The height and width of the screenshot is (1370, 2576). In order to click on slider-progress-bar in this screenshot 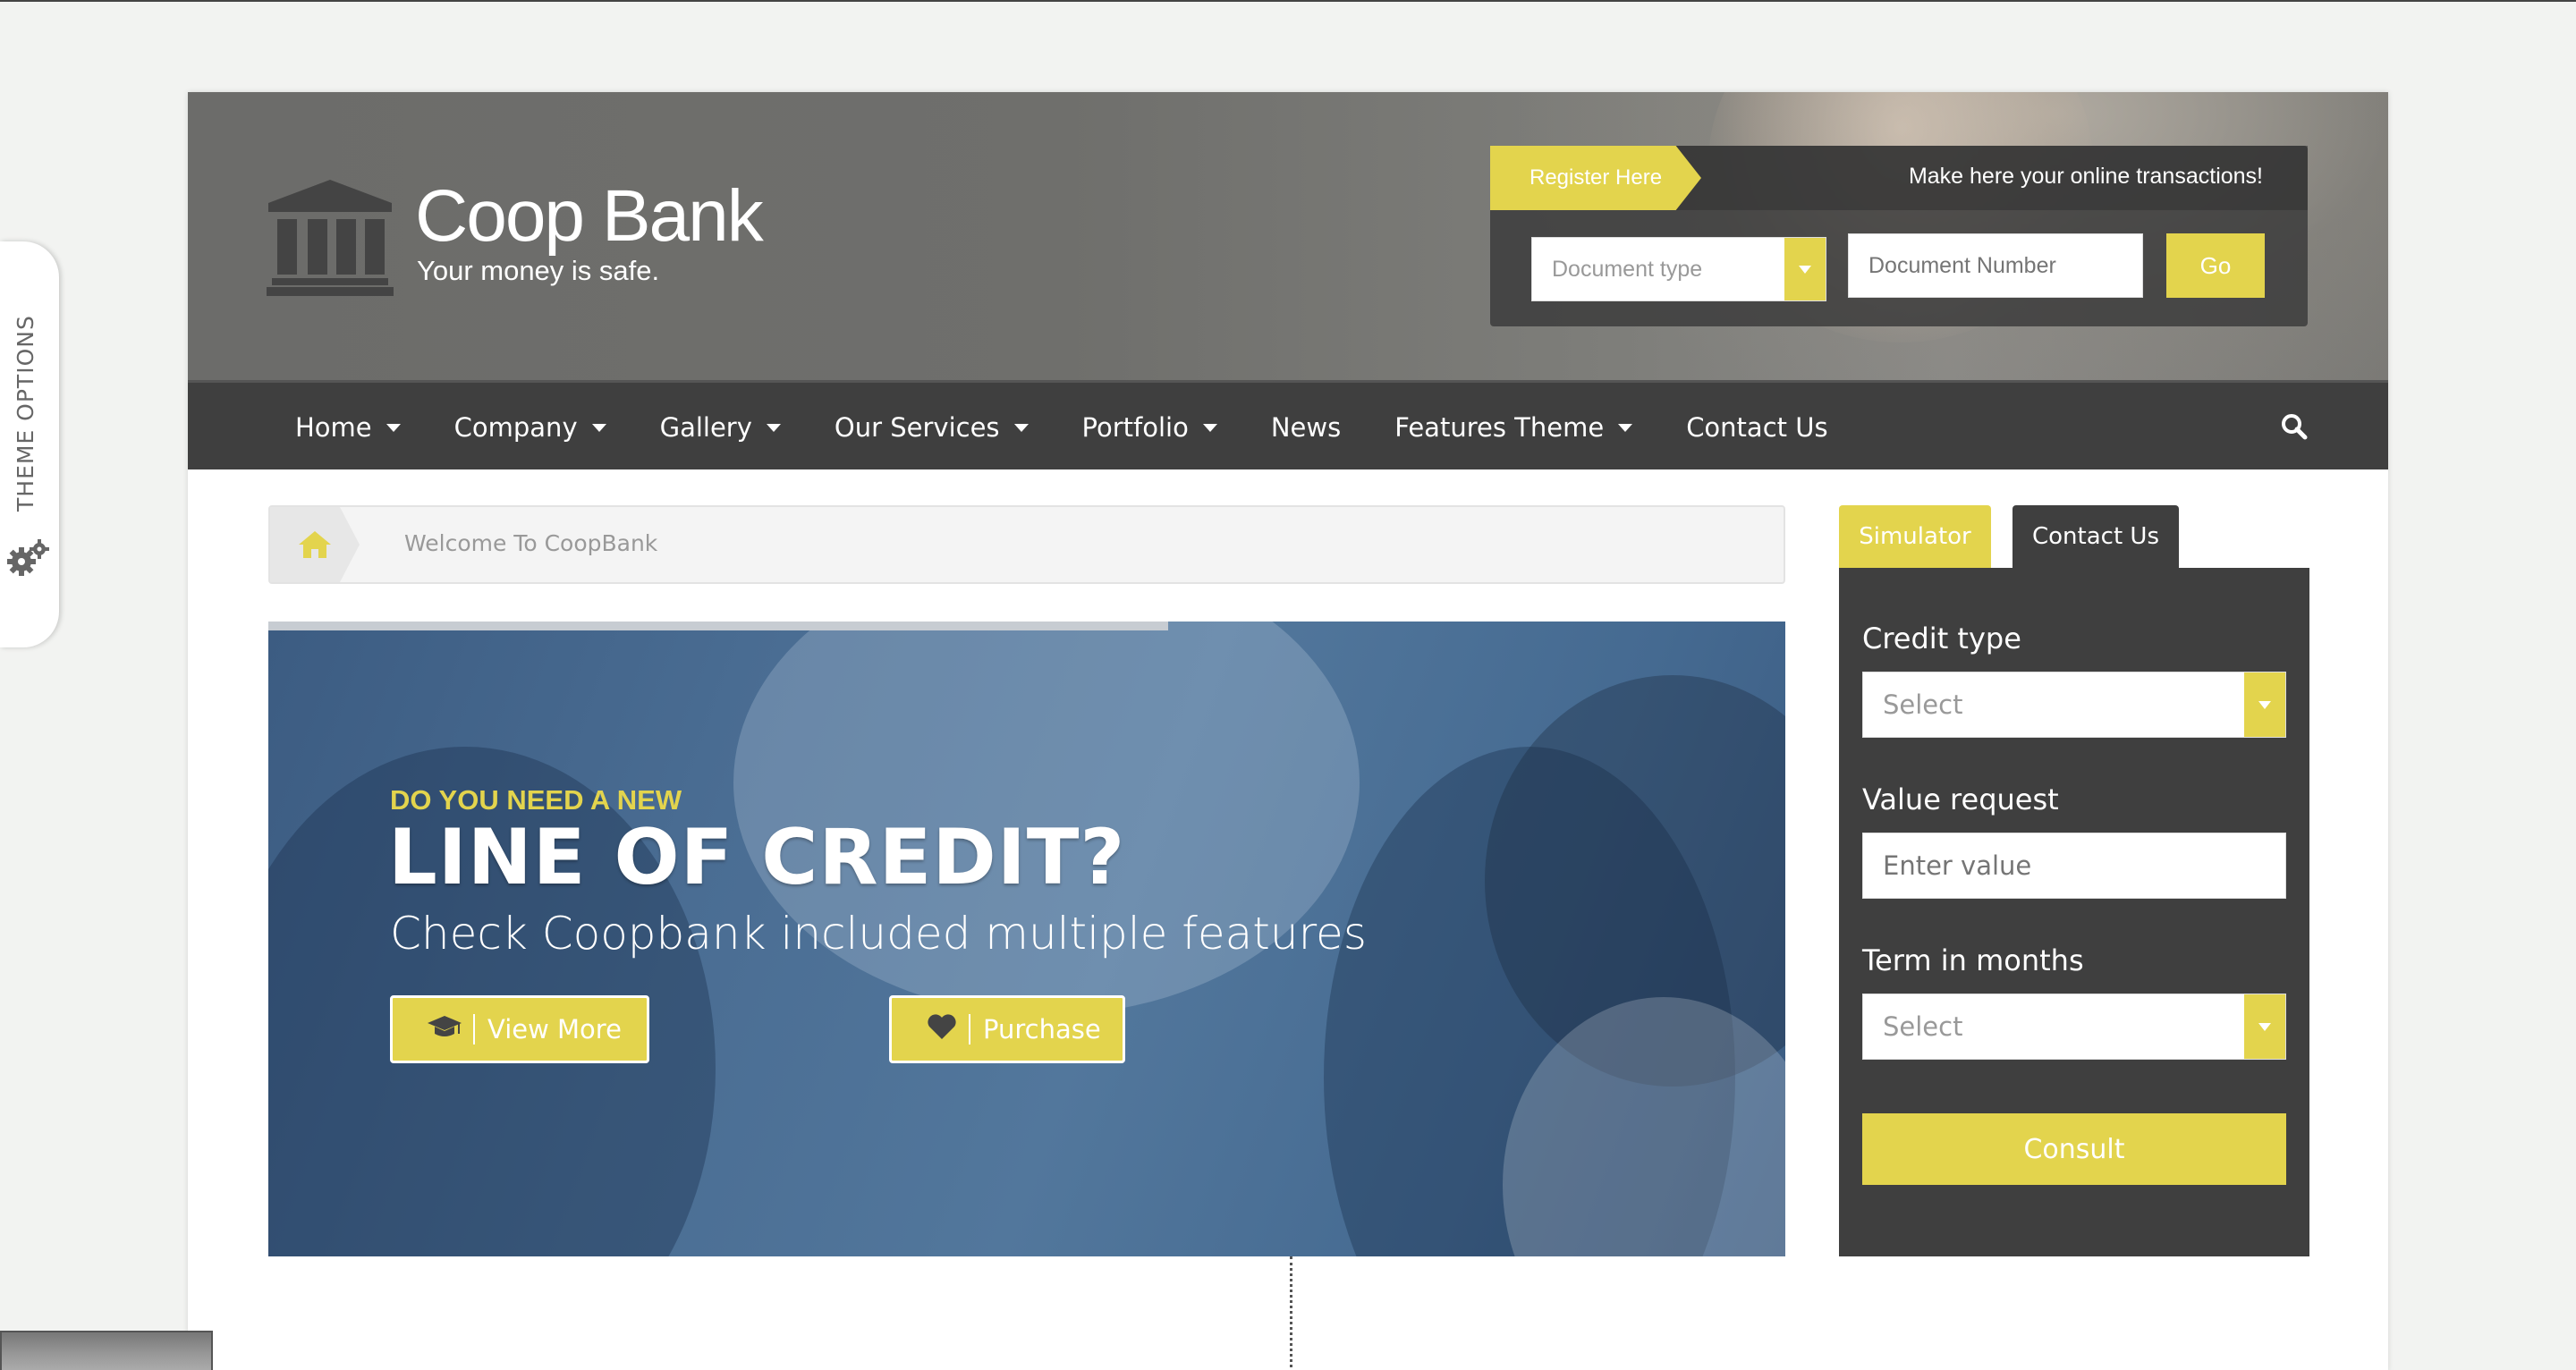, I will do `click(718, 626)`.